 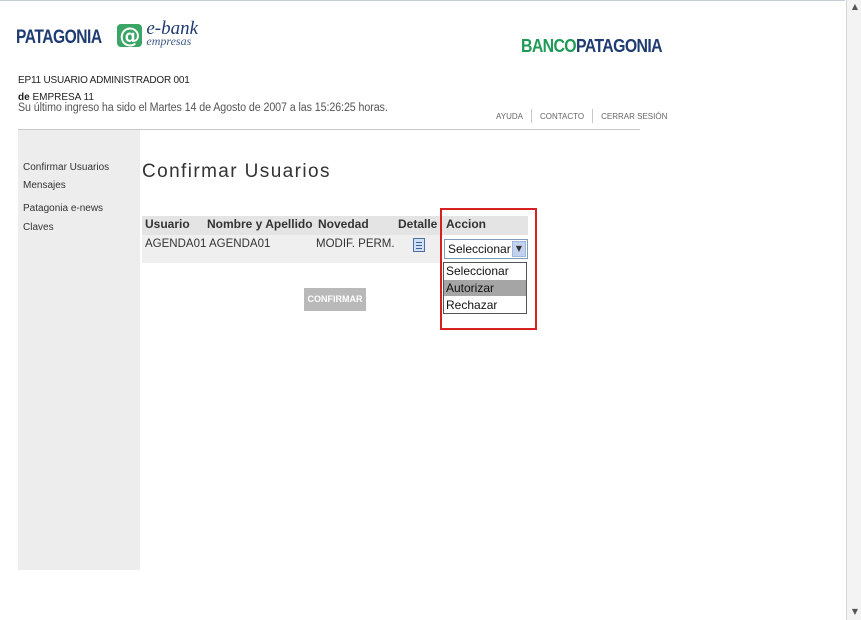 I want to click on page-title: Confirmar Usuarios, so click(x=236, y=171).